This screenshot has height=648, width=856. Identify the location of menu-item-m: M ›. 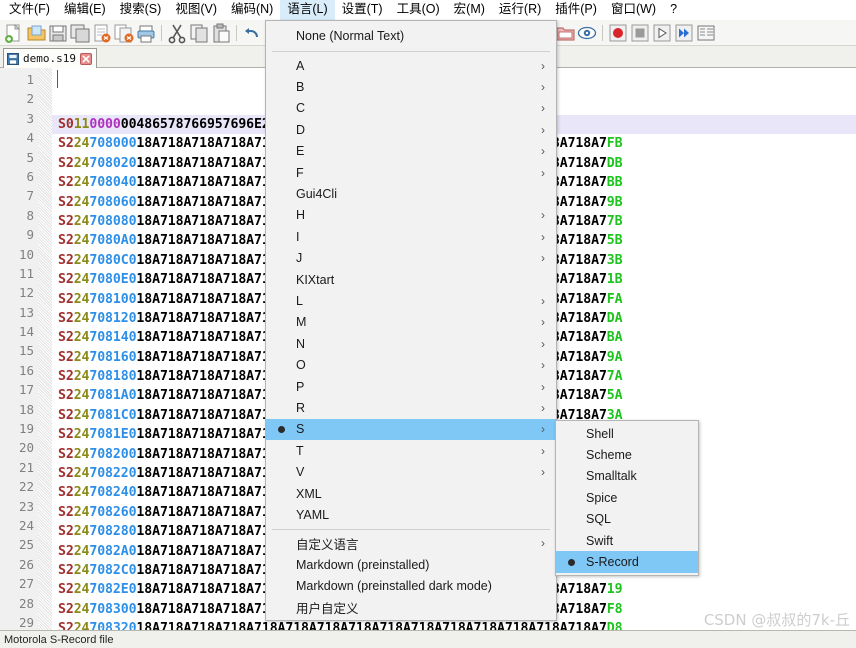
(411, 322).